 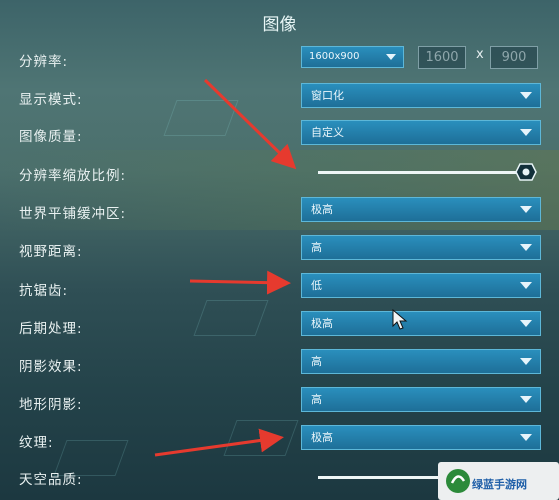 What do you see at coordinates (316, 247) in the screenshot?
I see `view-distance-value: 高` at bounding box center [316, 247].